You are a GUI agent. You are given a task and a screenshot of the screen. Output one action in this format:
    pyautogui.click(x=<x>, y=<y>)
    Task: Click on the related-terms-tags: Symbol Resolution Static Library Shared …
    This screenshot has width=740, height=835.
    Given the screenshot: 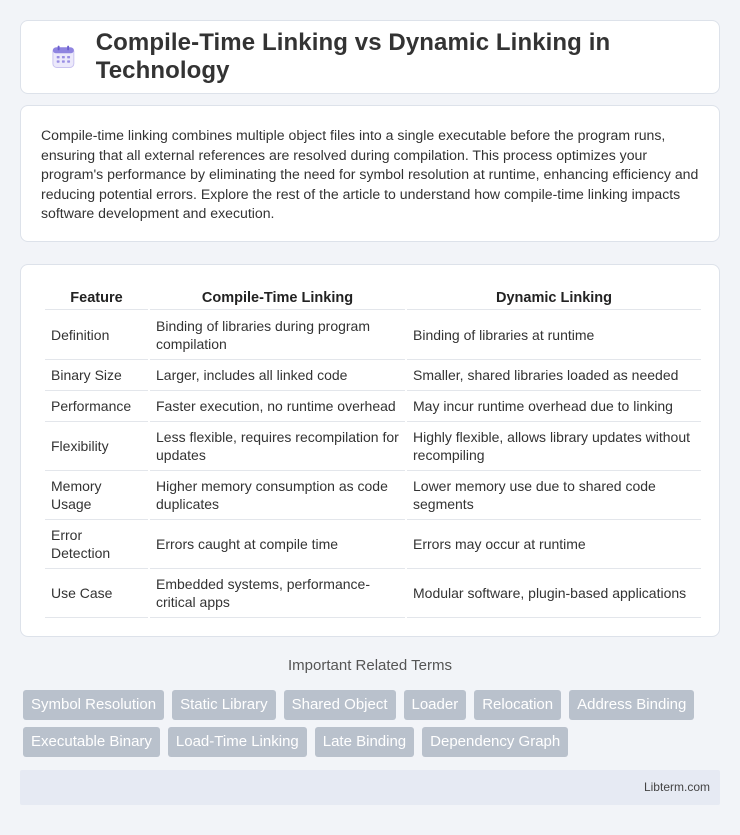 What is the action you would take?
    pyautogui.click(x=373, y=727)
    